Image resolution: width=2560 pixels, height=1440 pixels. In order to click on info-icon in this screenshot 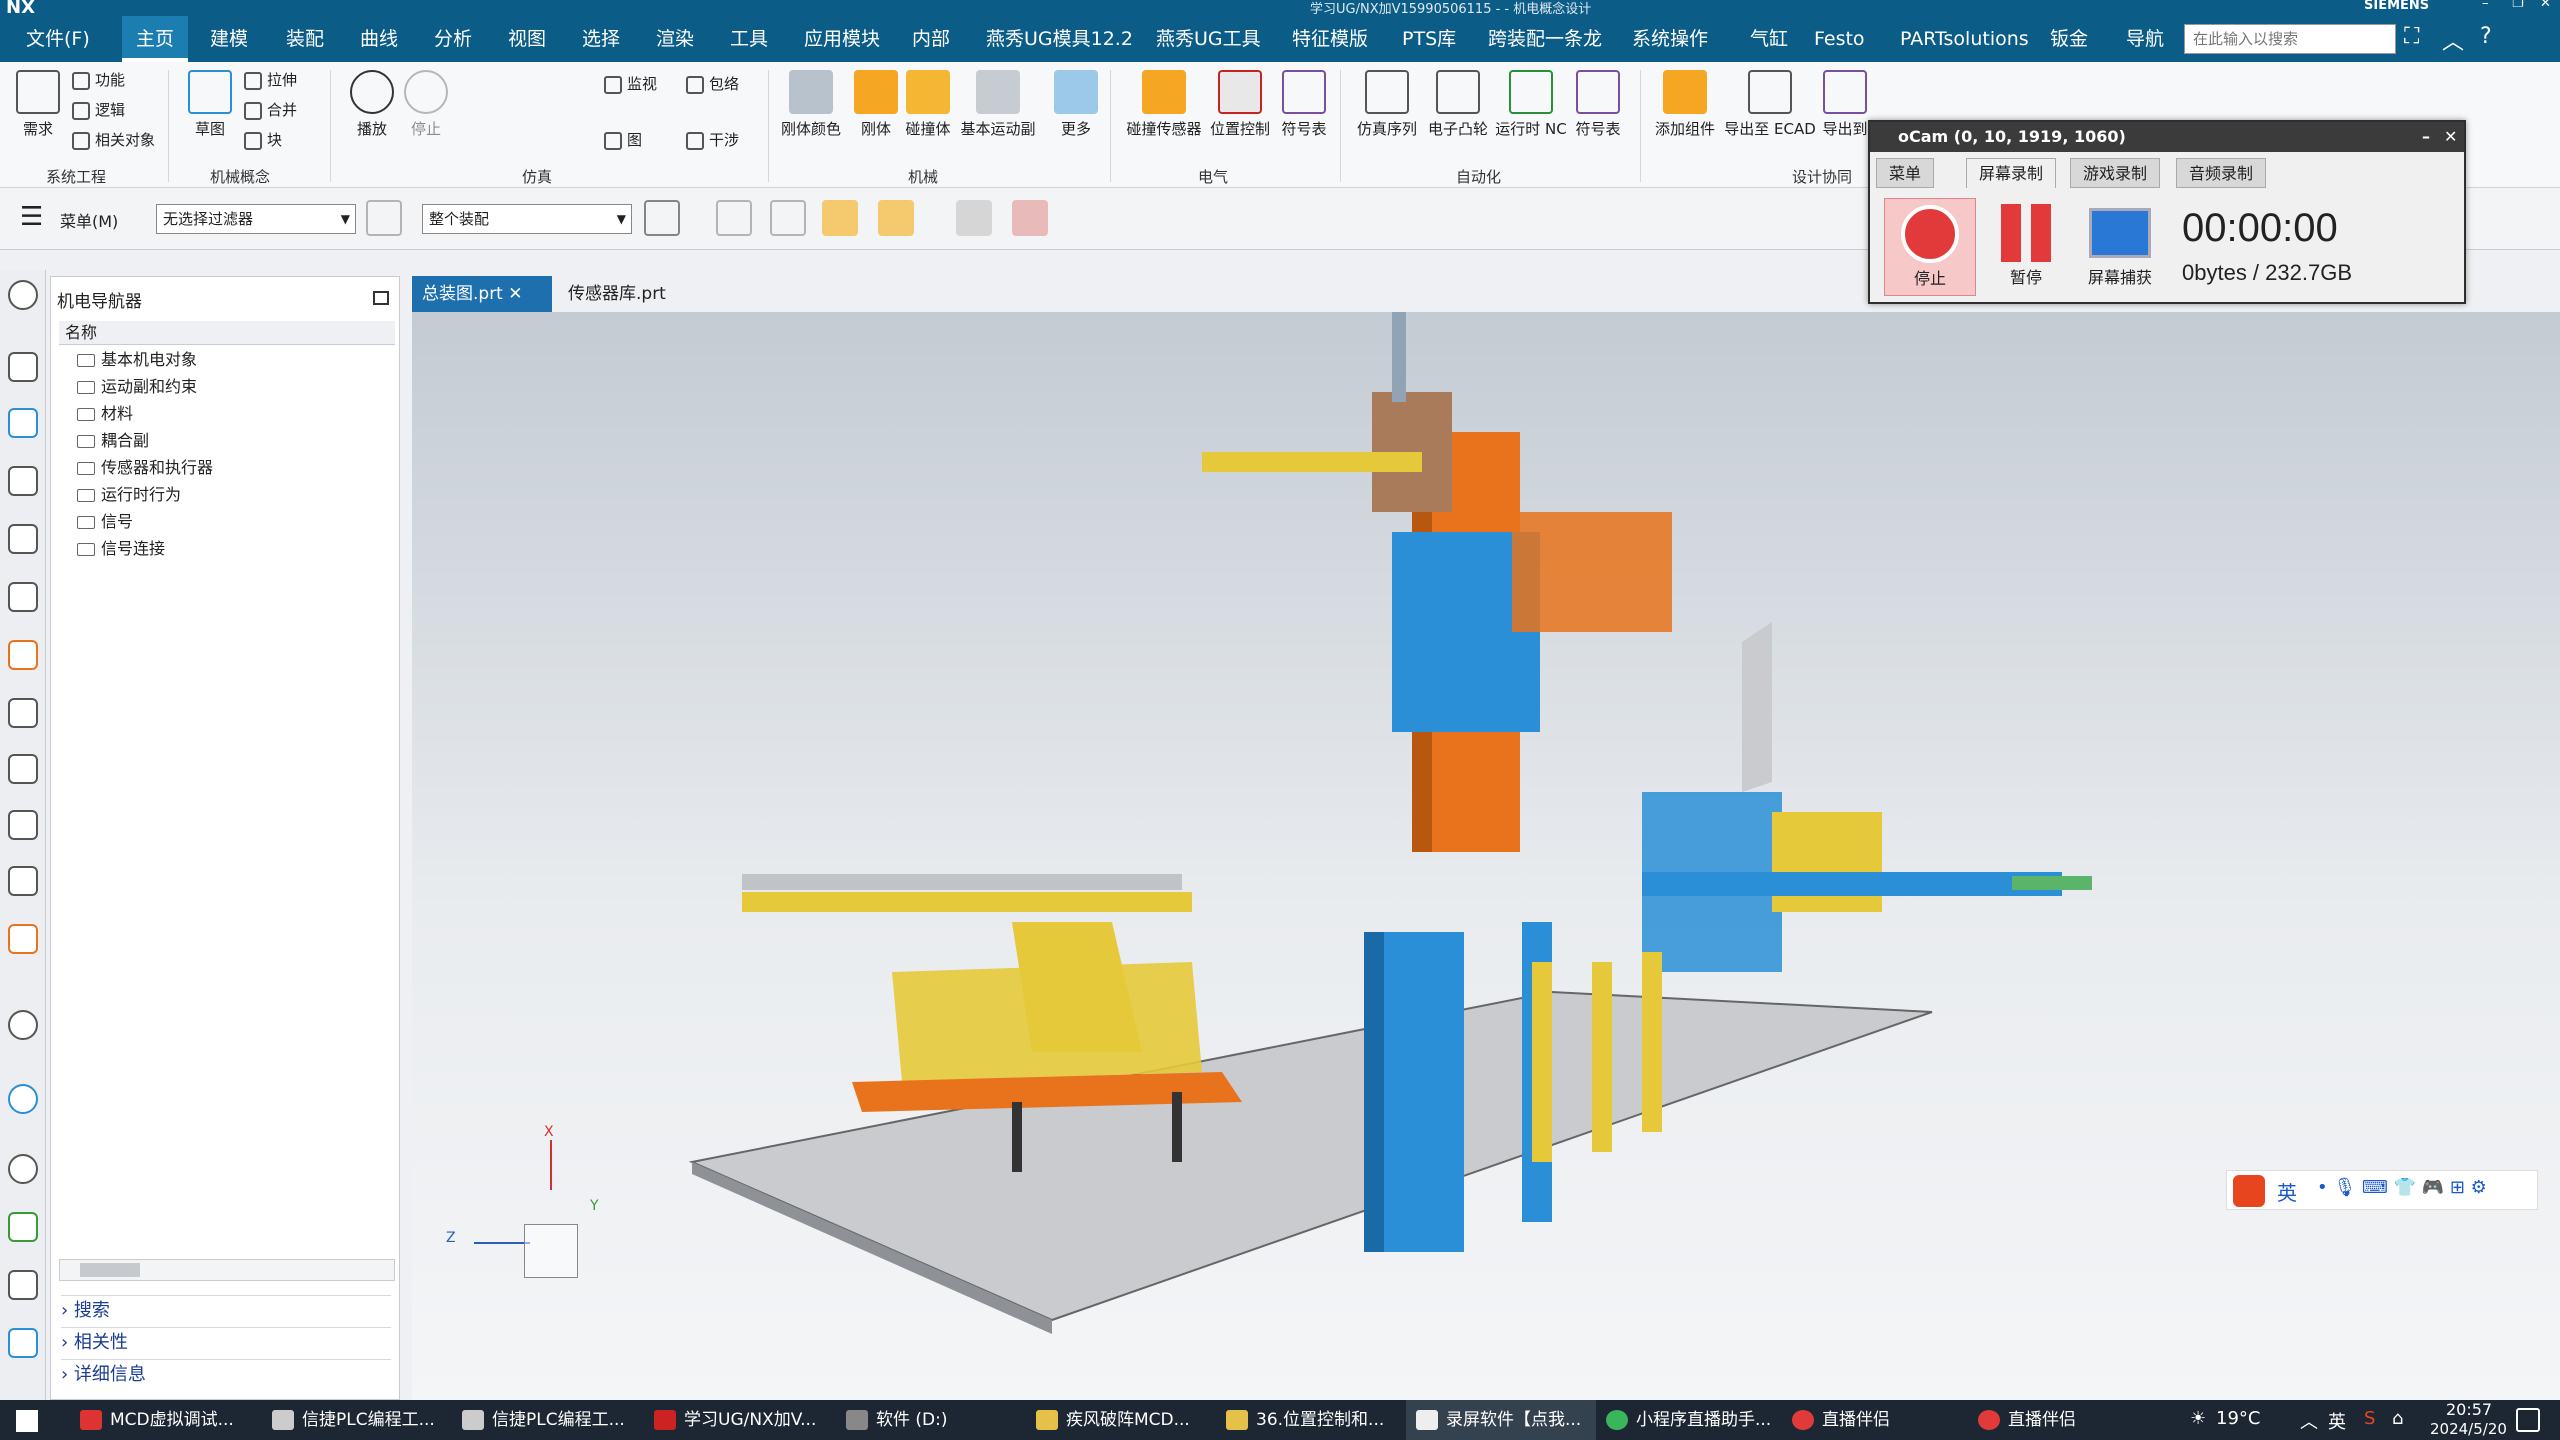, I will do `click(23, 1025)`.